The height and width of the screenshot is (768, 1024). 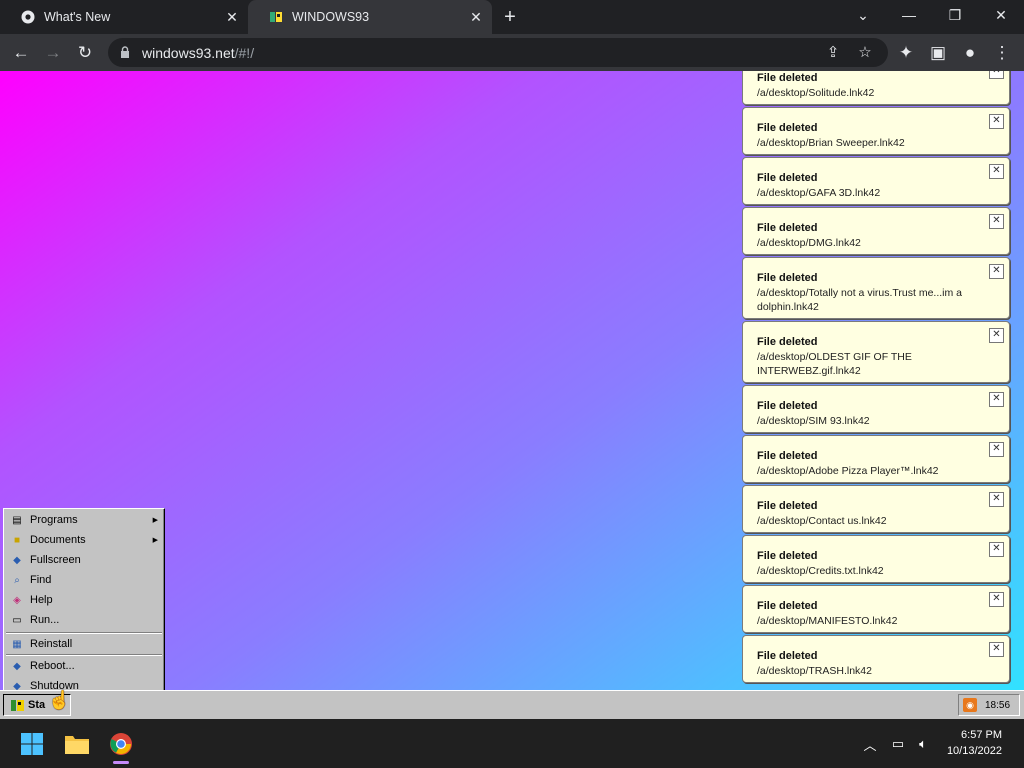 What do you see at coordinates (17, 705) in the screenshot?
I see `windows93-logo-icon` at bounding box center [17, 705].